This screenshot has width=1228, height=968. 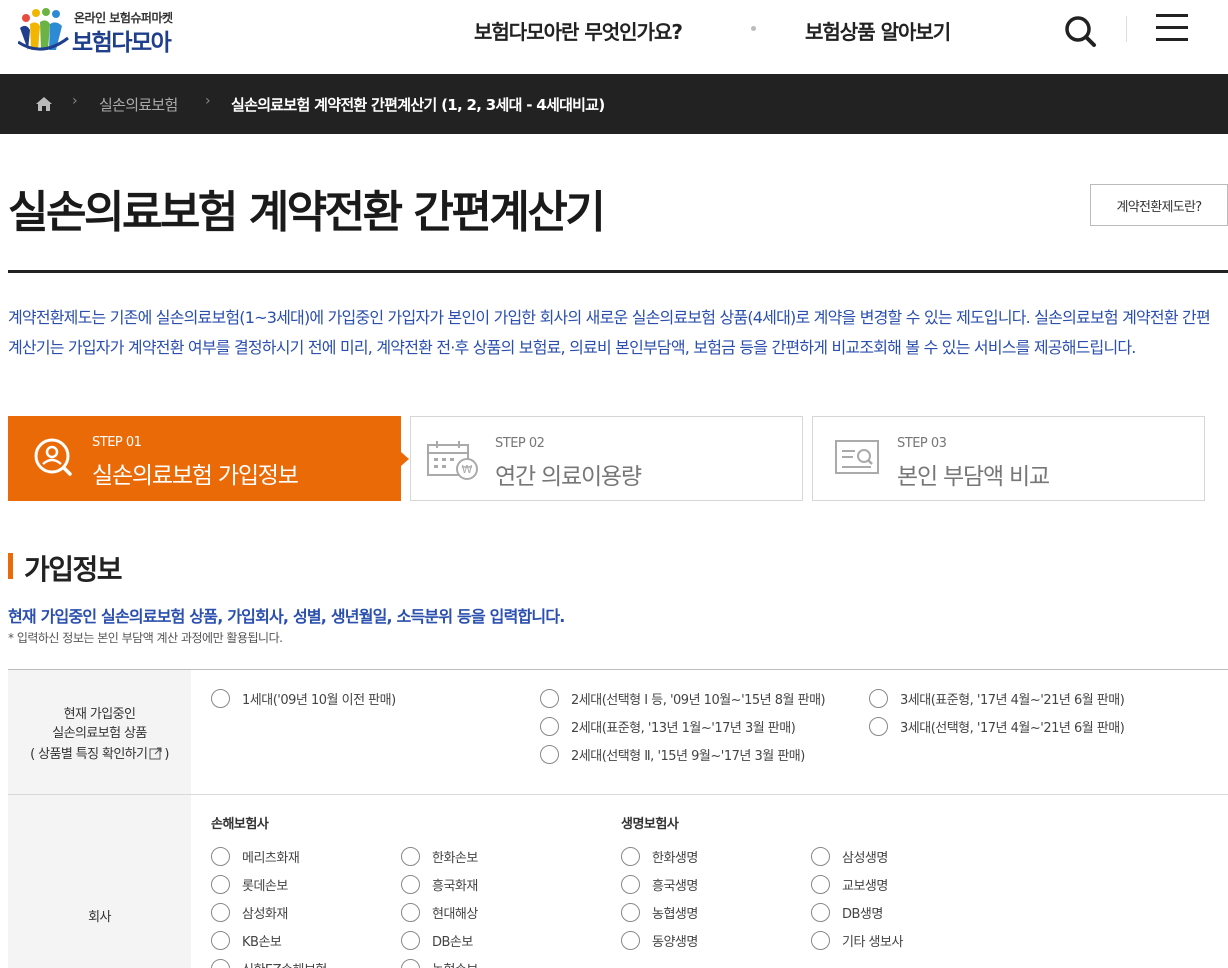 I want to click on step-1: STEP 01 실손의료보험 가입정보, so click(x=208, y=458).